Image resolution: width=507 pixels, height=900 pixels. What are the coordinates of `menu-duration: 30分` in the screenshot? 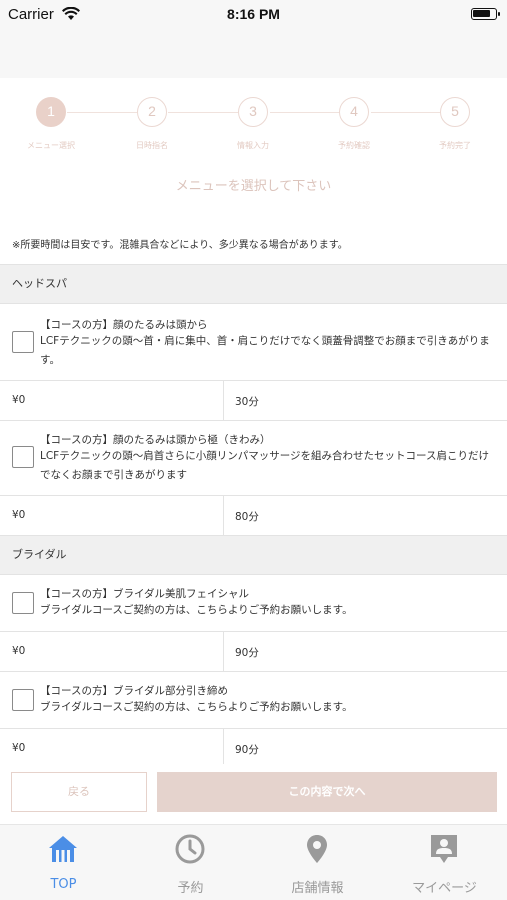 It's located at (247, 402).